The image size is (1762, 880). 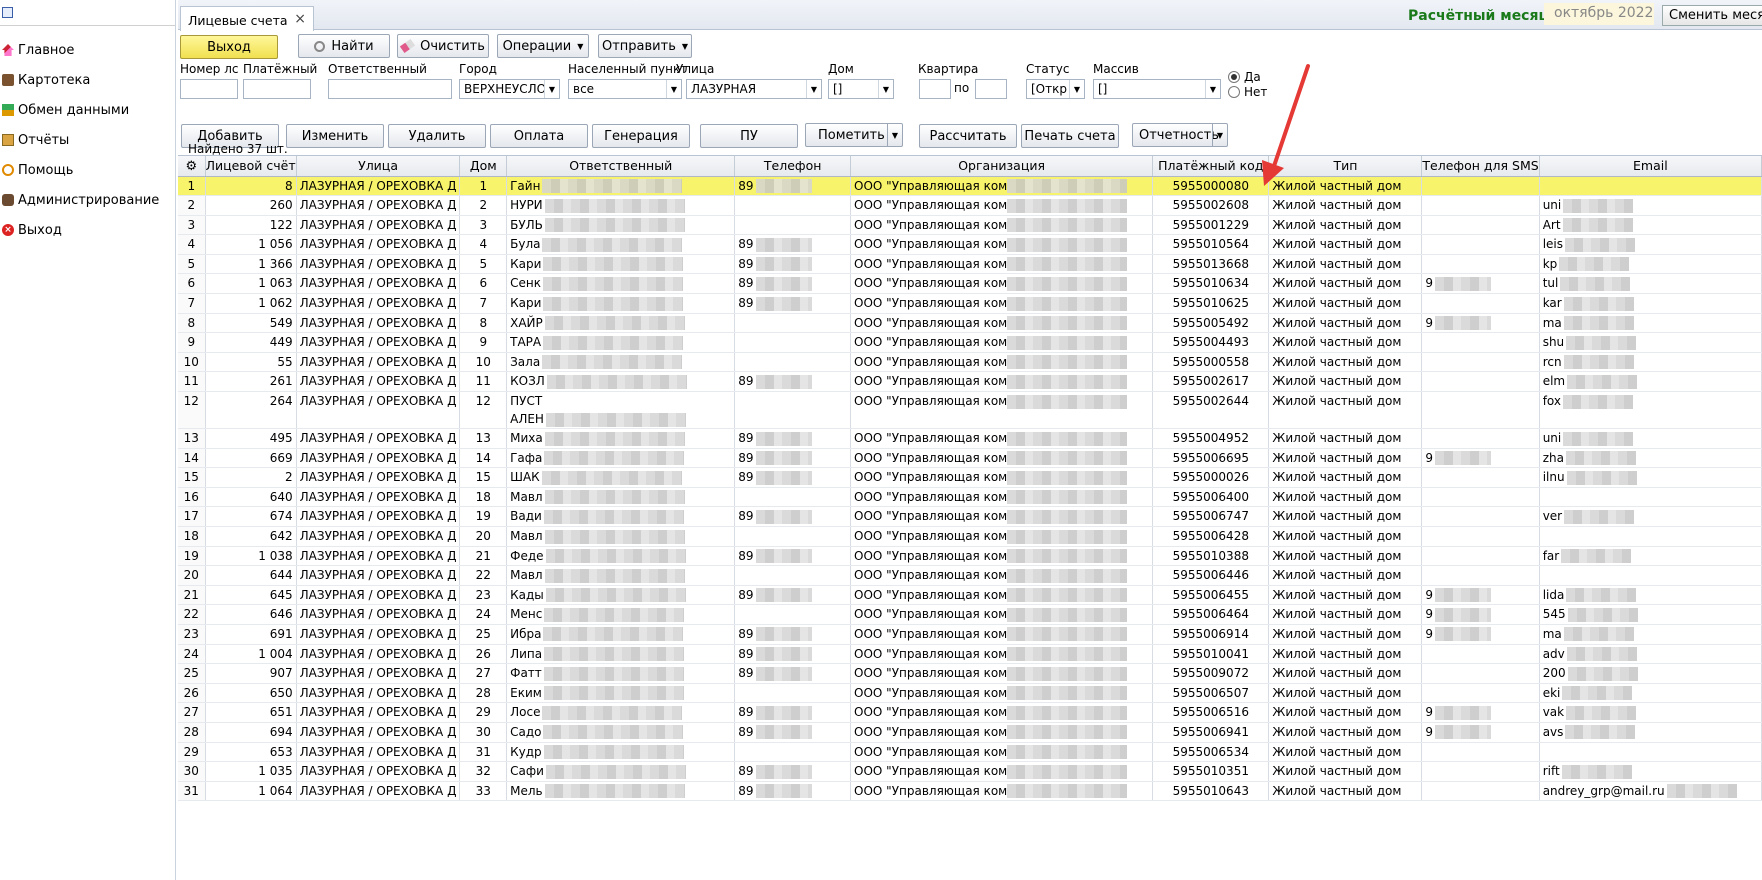 I want to click on row-number: 6, so click(x=192, y=284).